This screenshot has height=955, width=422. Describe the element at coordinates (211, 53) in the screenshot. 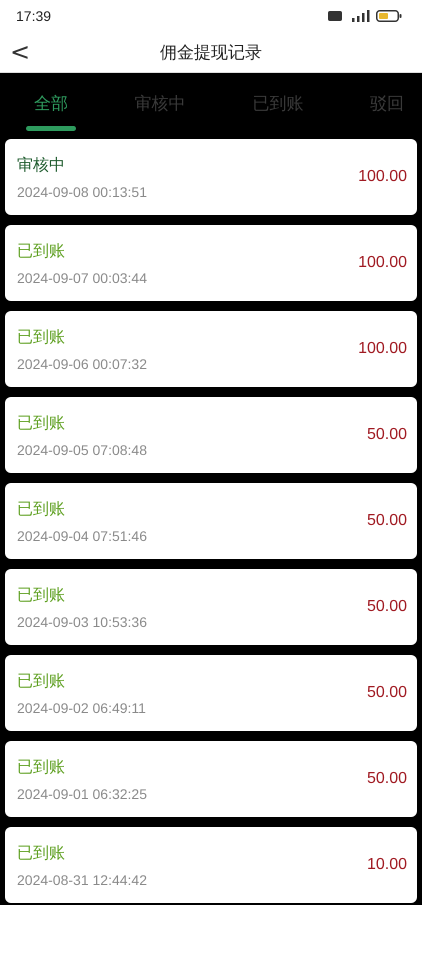

I see `page-title: 佣金提现记录` at that location.